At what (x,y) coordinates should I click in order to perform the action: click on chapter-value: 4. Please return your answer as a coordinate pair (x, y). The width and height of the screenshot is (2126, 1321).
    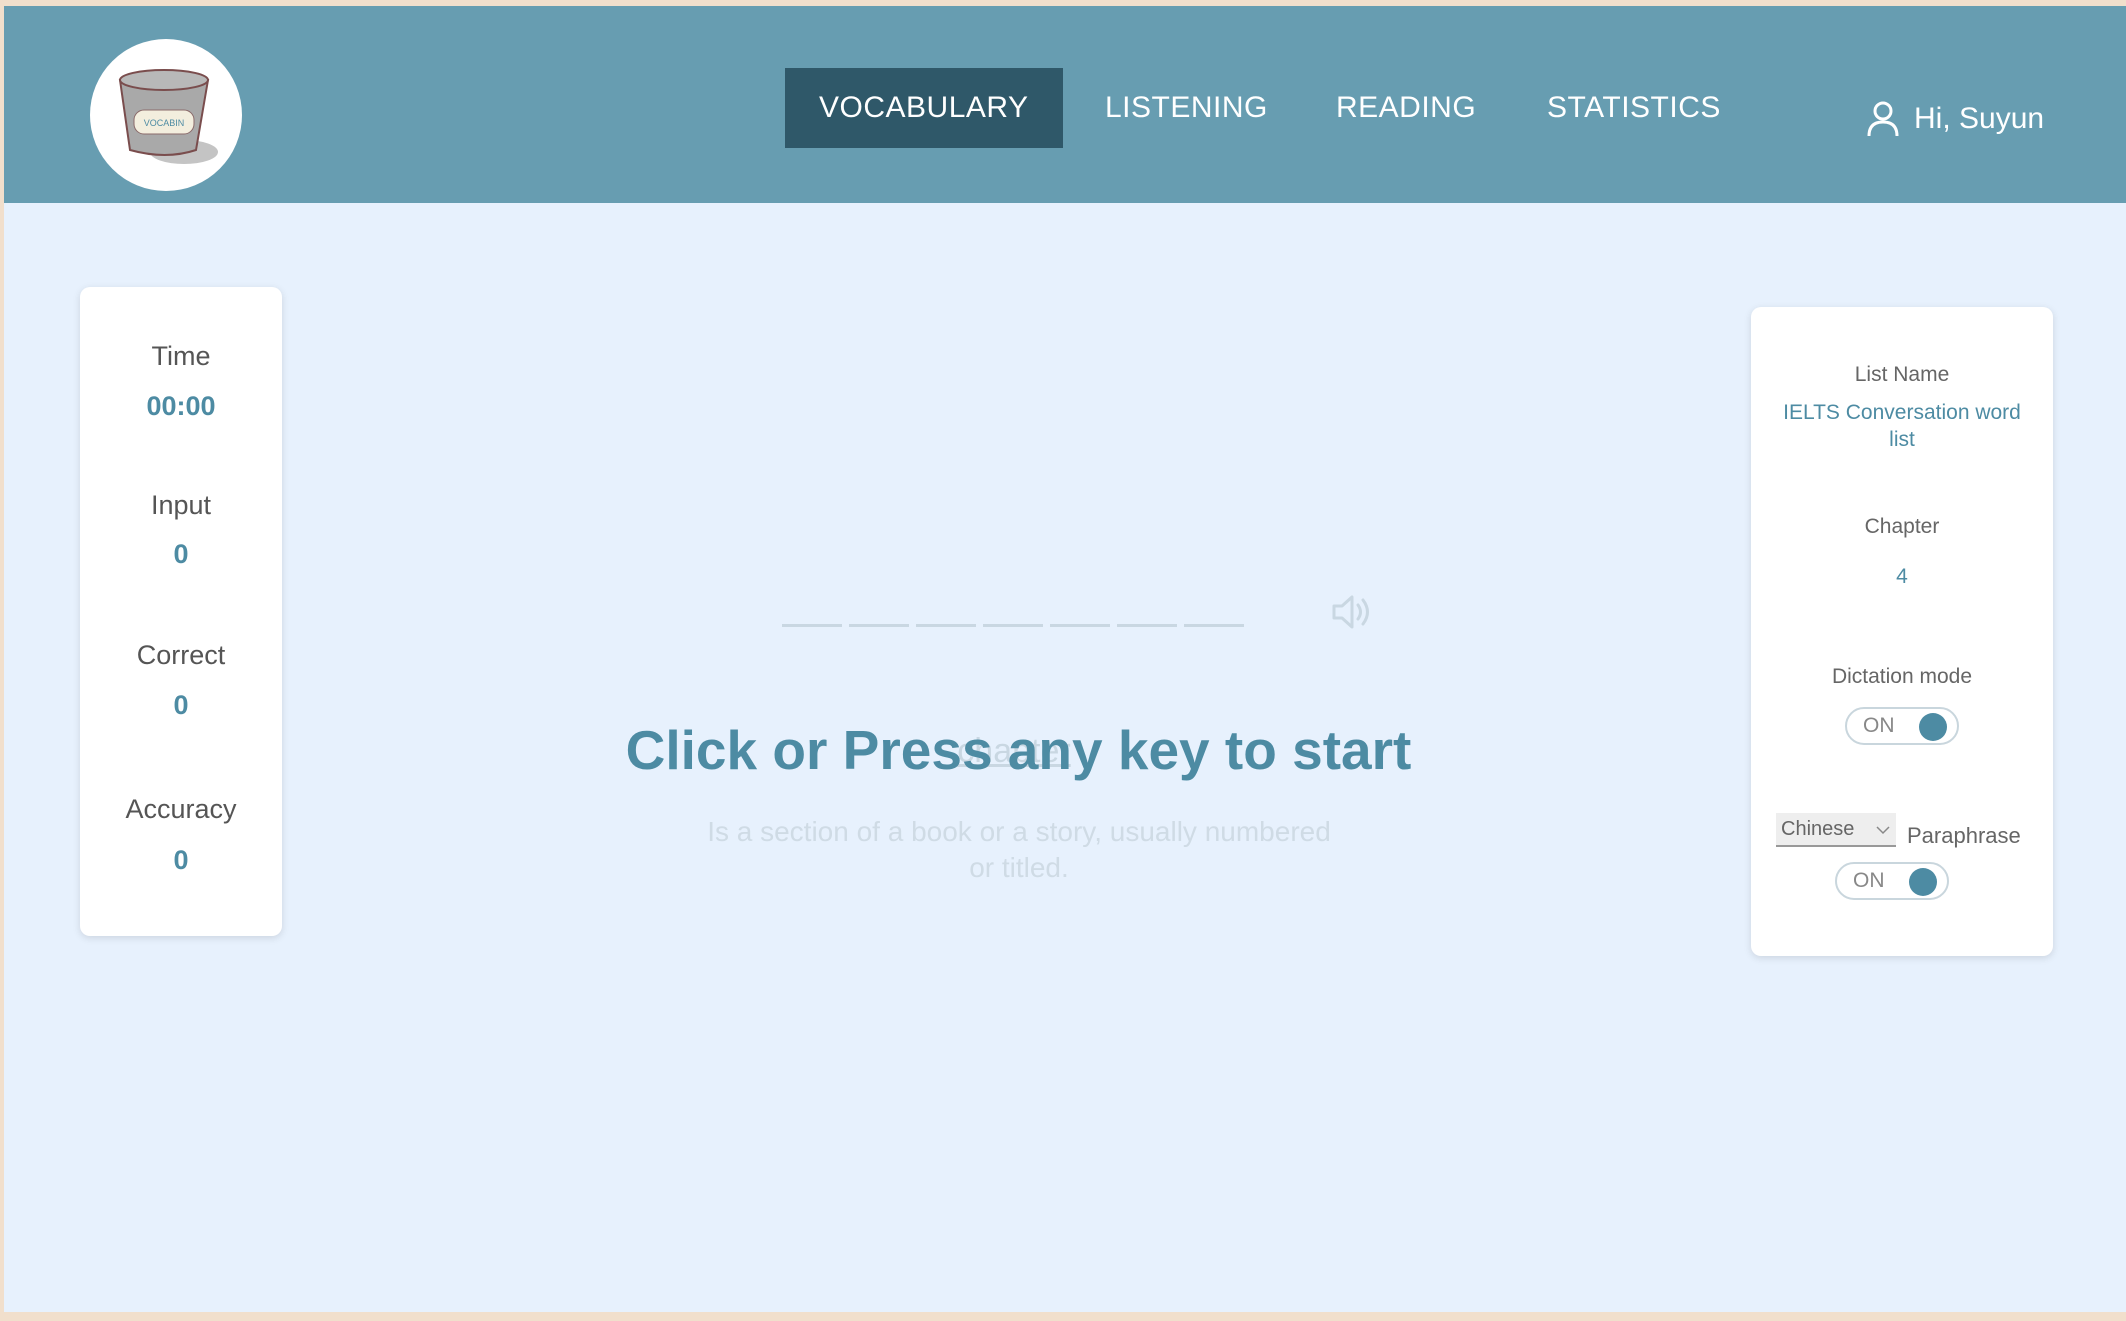
    Looking at the image, I should click on (1902, 576).